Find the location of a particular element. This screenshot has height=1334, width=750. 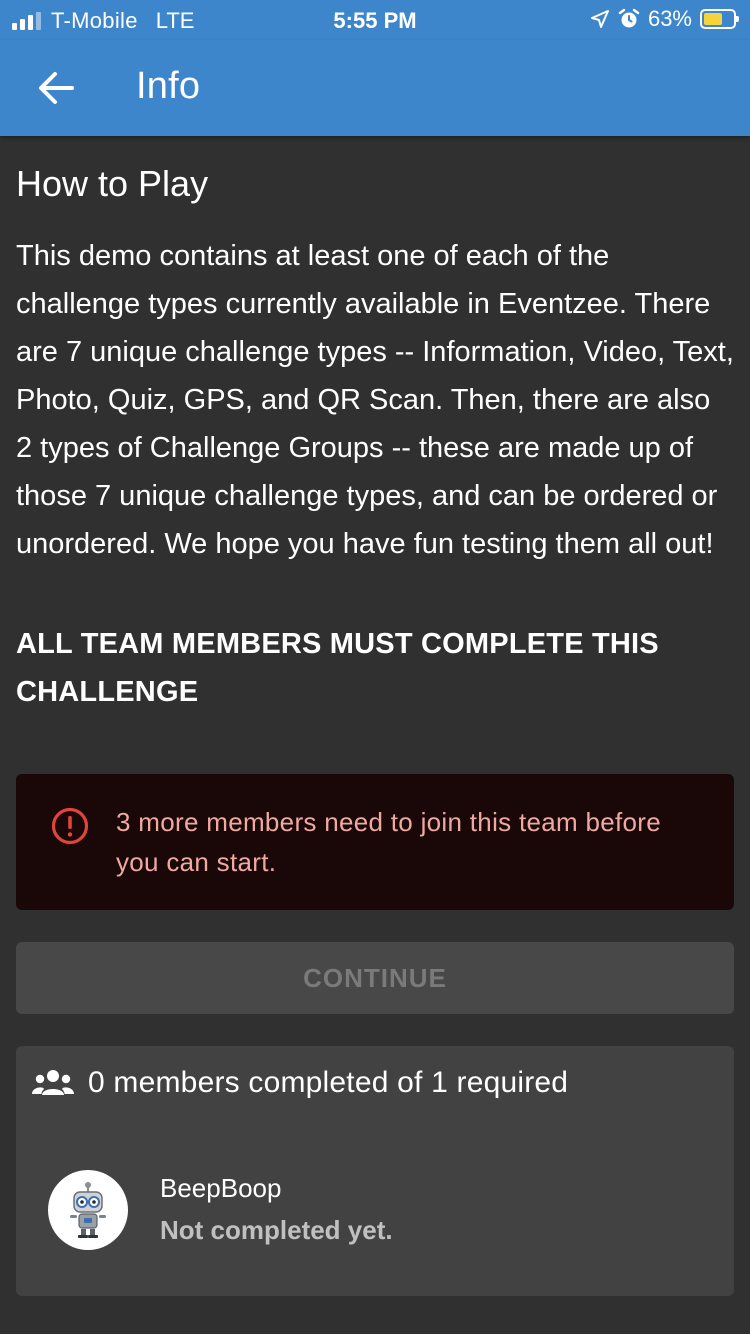

app-bar: Info is located at coordinates (375, 88).